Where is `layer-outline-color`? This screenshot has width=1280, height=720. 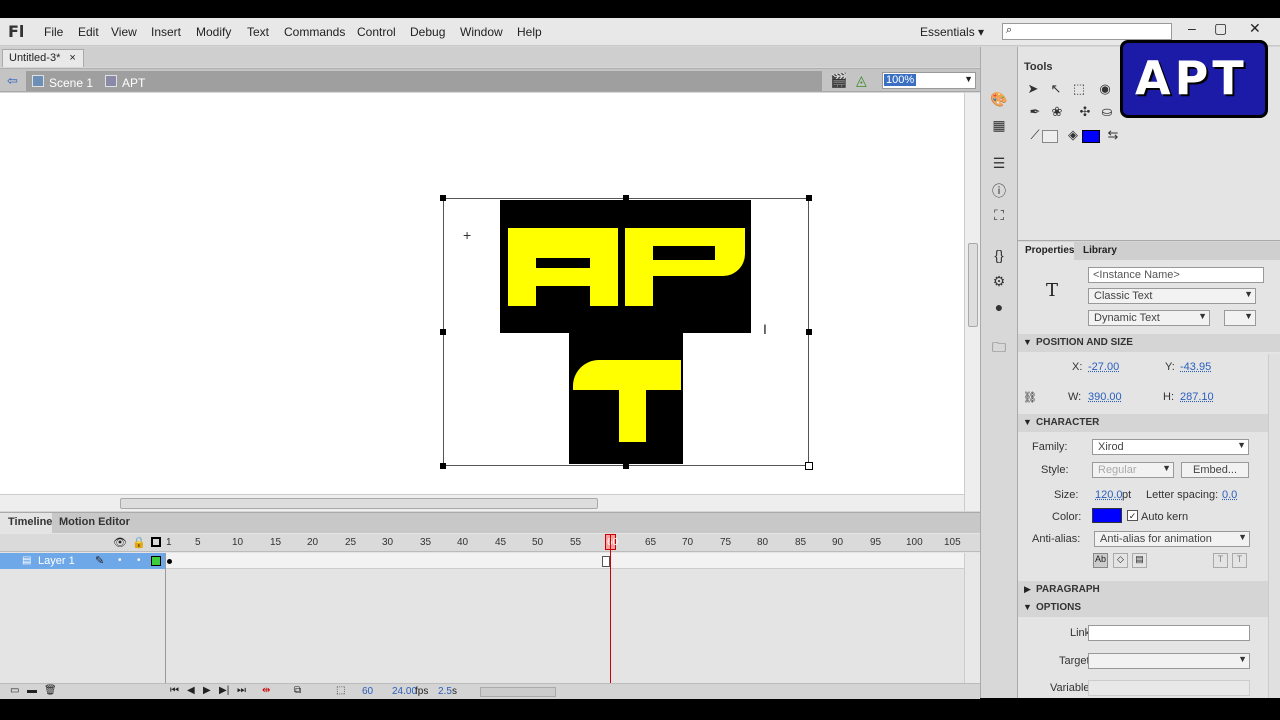 layer-outline-color is located at coordinates (156, 561).